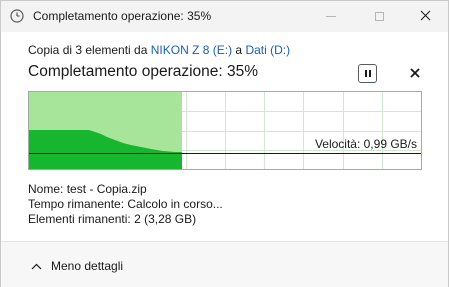 This screenshot has height=287, width=449. I want to click on pause-button, so click(367, 73).